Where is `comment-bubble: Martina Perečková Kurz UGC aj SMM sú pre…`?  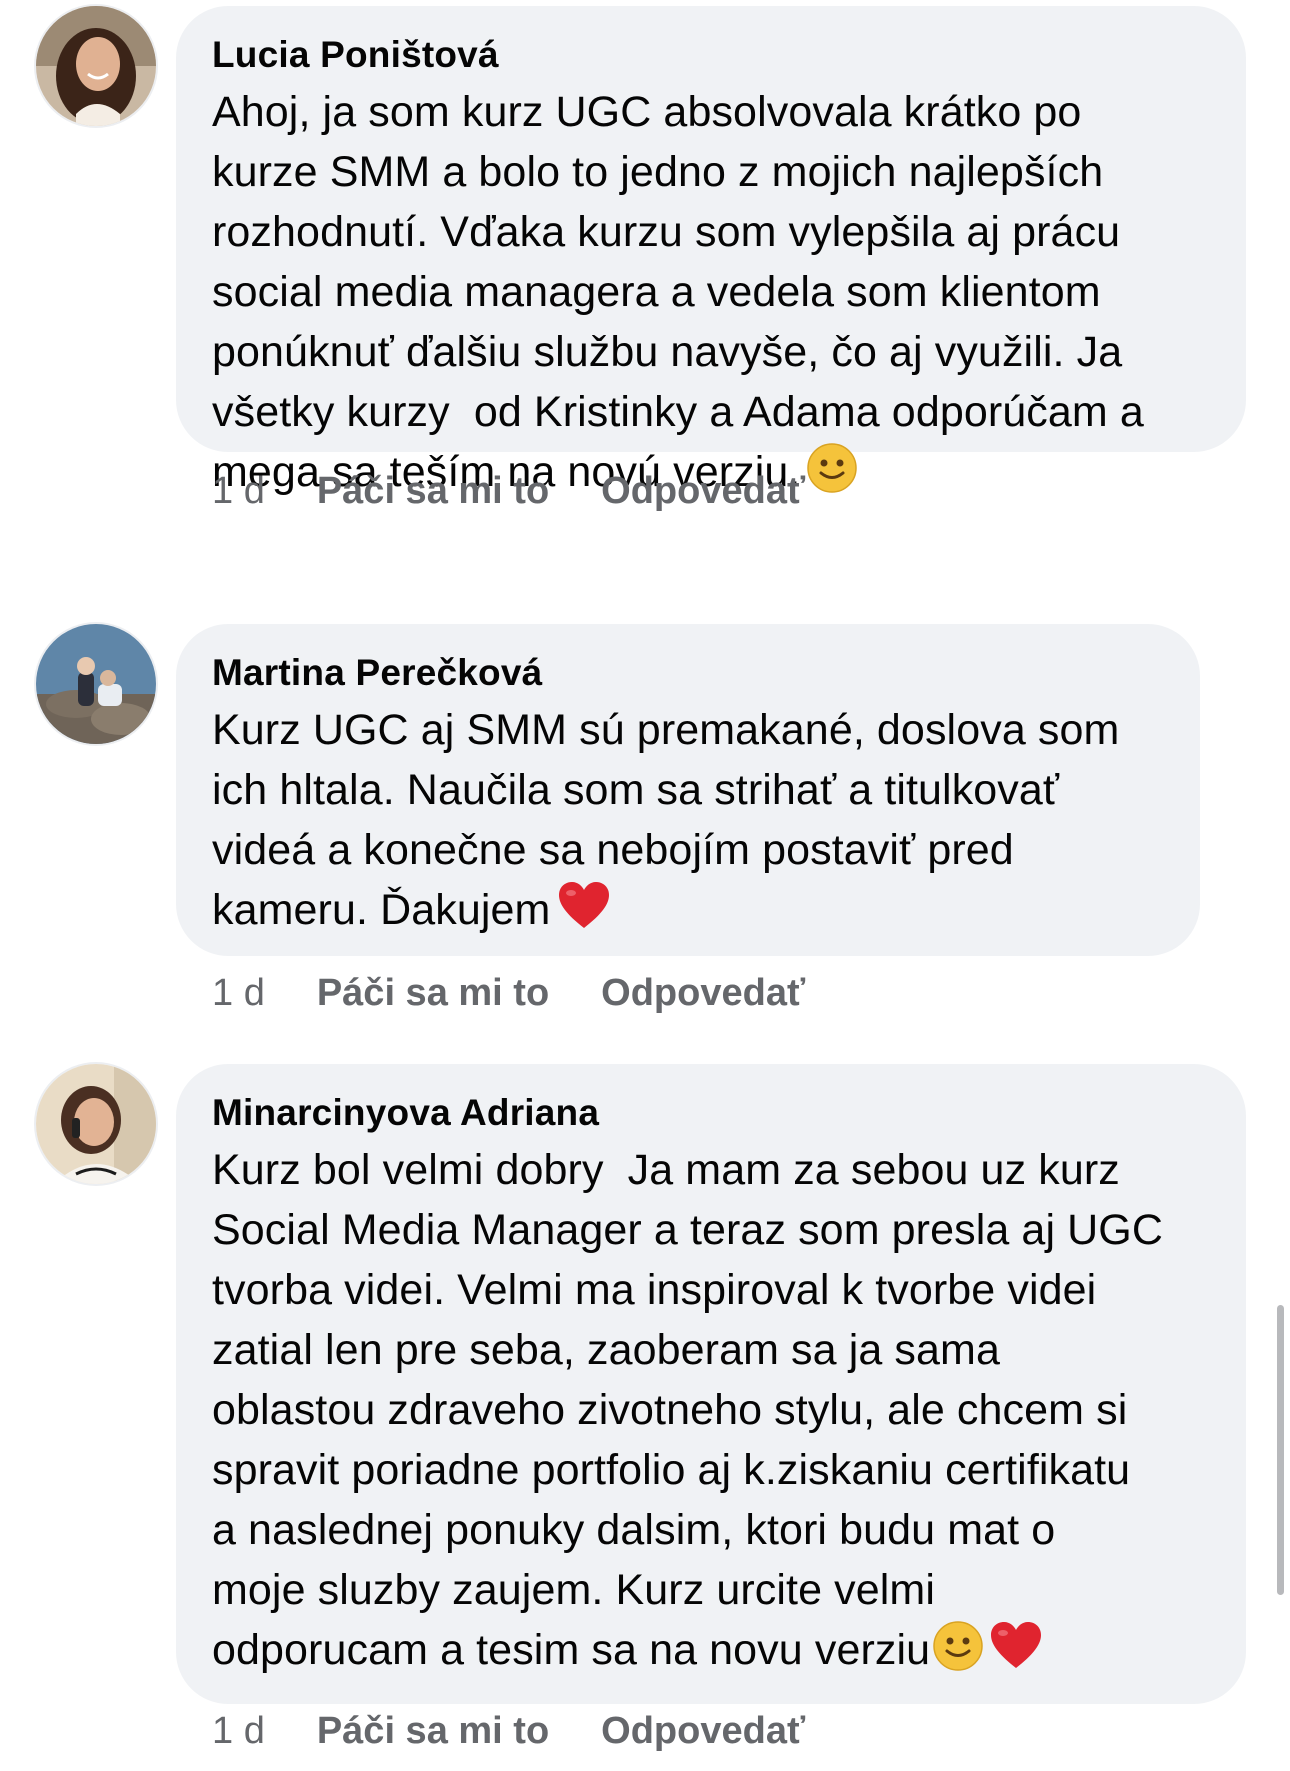
comment-bubble: Martina Perečková Kurz UGC aj SMM sú pre… is located at coordinates (688, 790).